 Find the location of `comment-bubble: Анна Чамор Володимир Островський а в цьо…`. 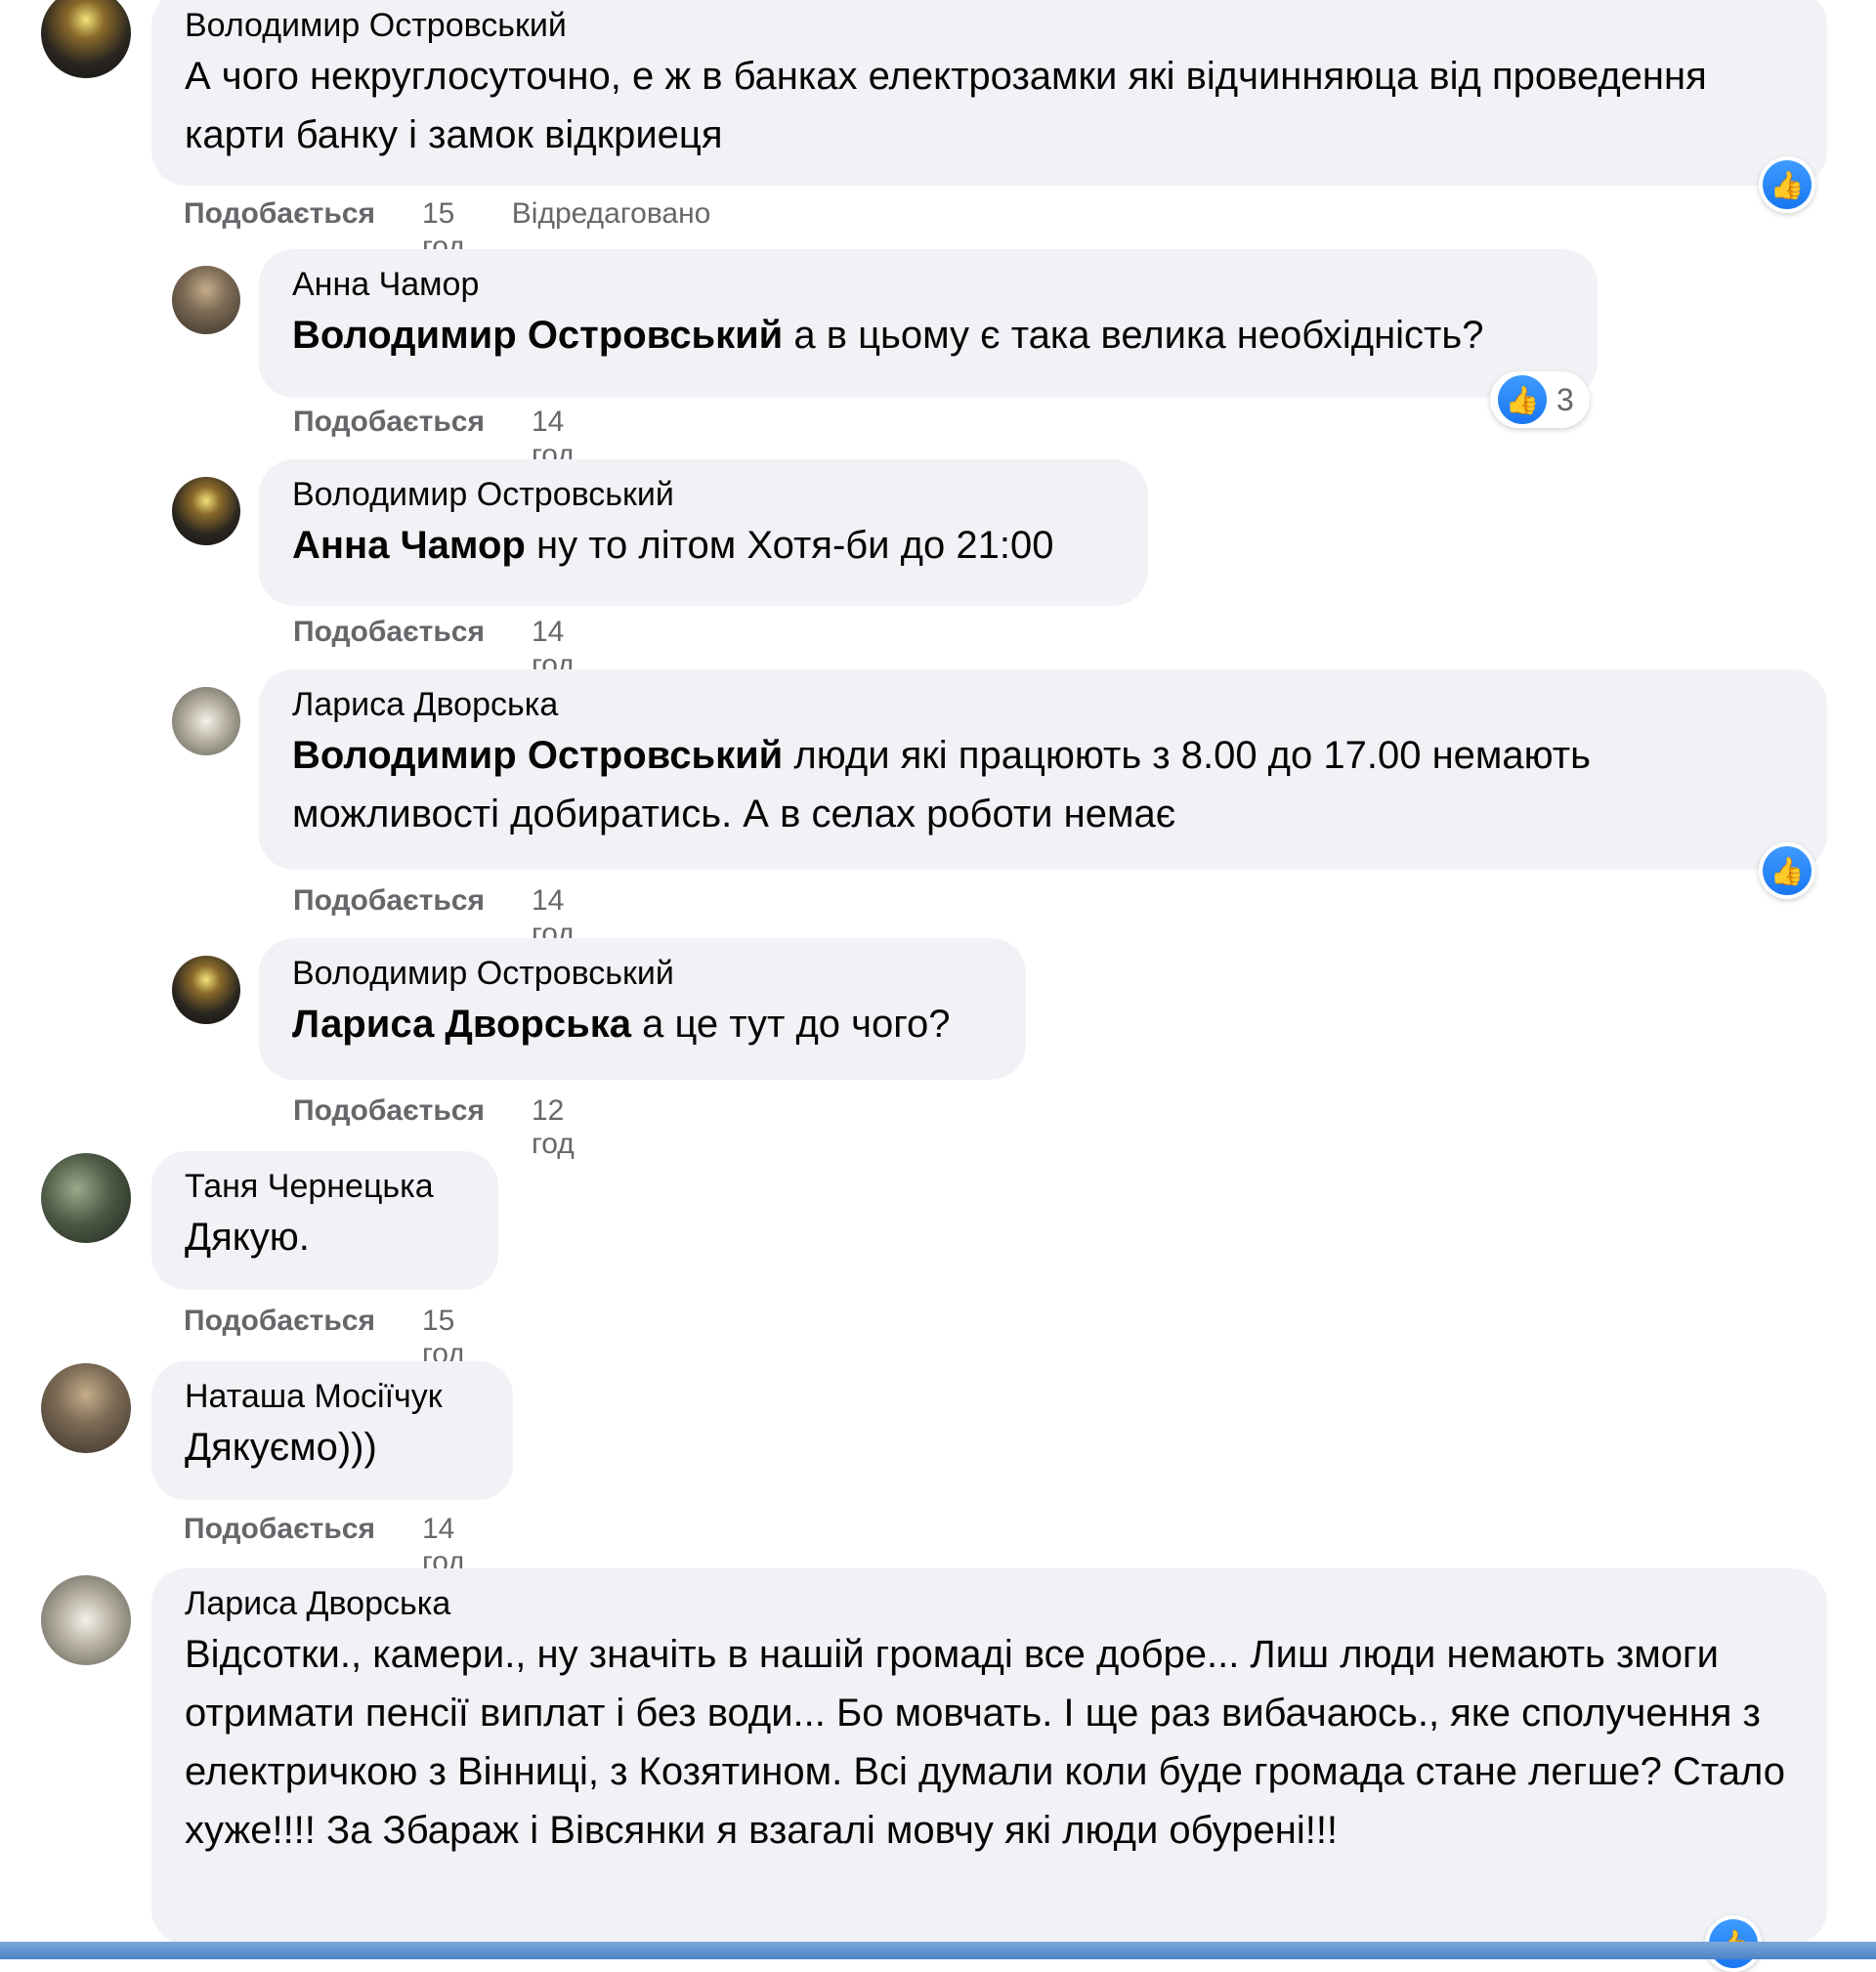

comment-bubble: Анна Чамор Володимир Островський а в цьо… is located at coordinates (928, 323).